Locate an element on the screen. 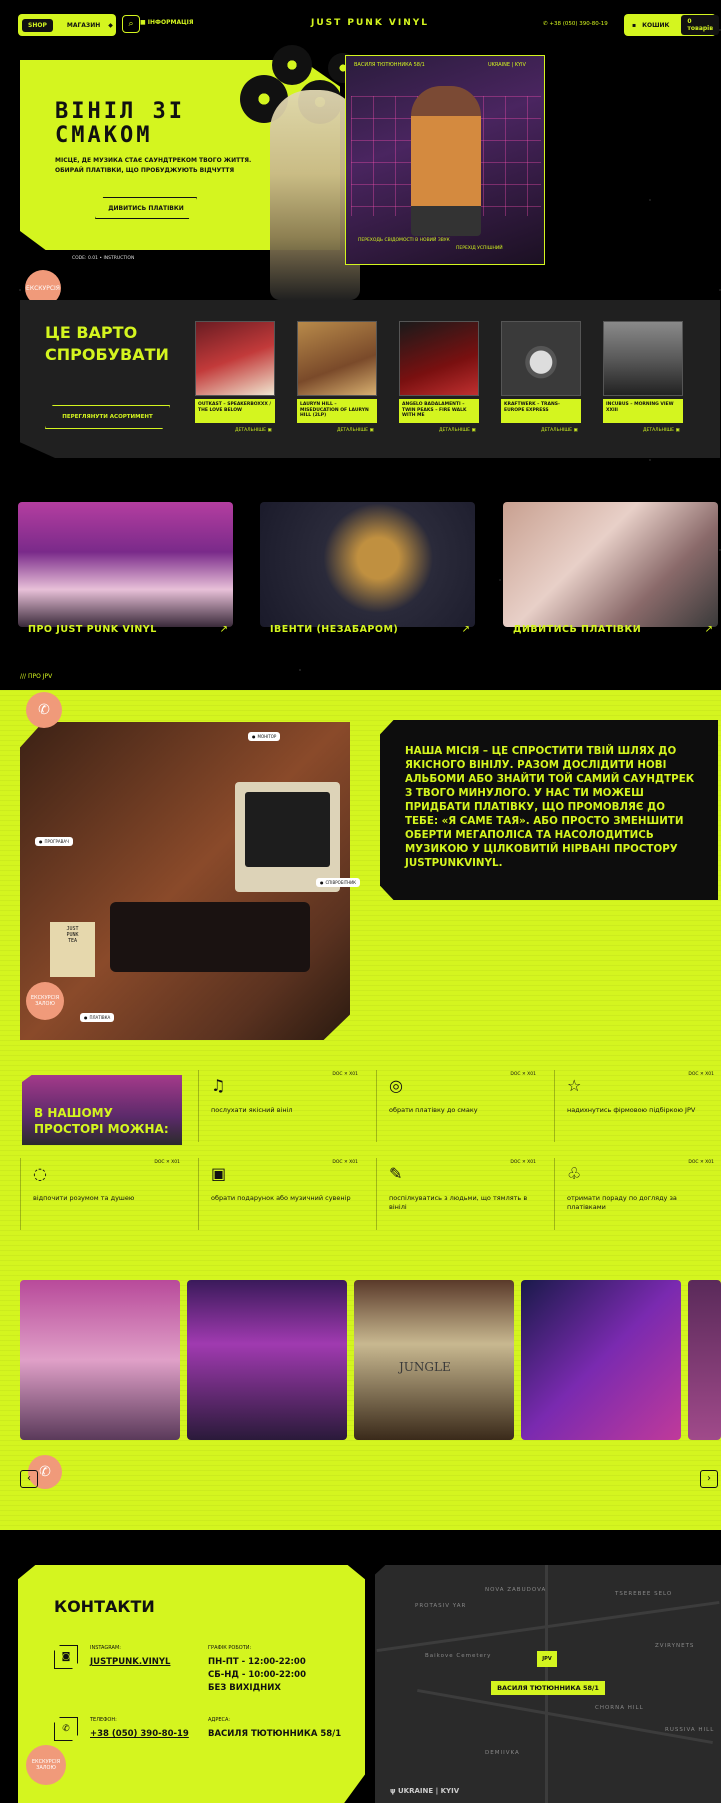 The image size is (721, 1803). info-link: ■ ІНФОРМАЦІЯ is located at coordinates (167, 22).